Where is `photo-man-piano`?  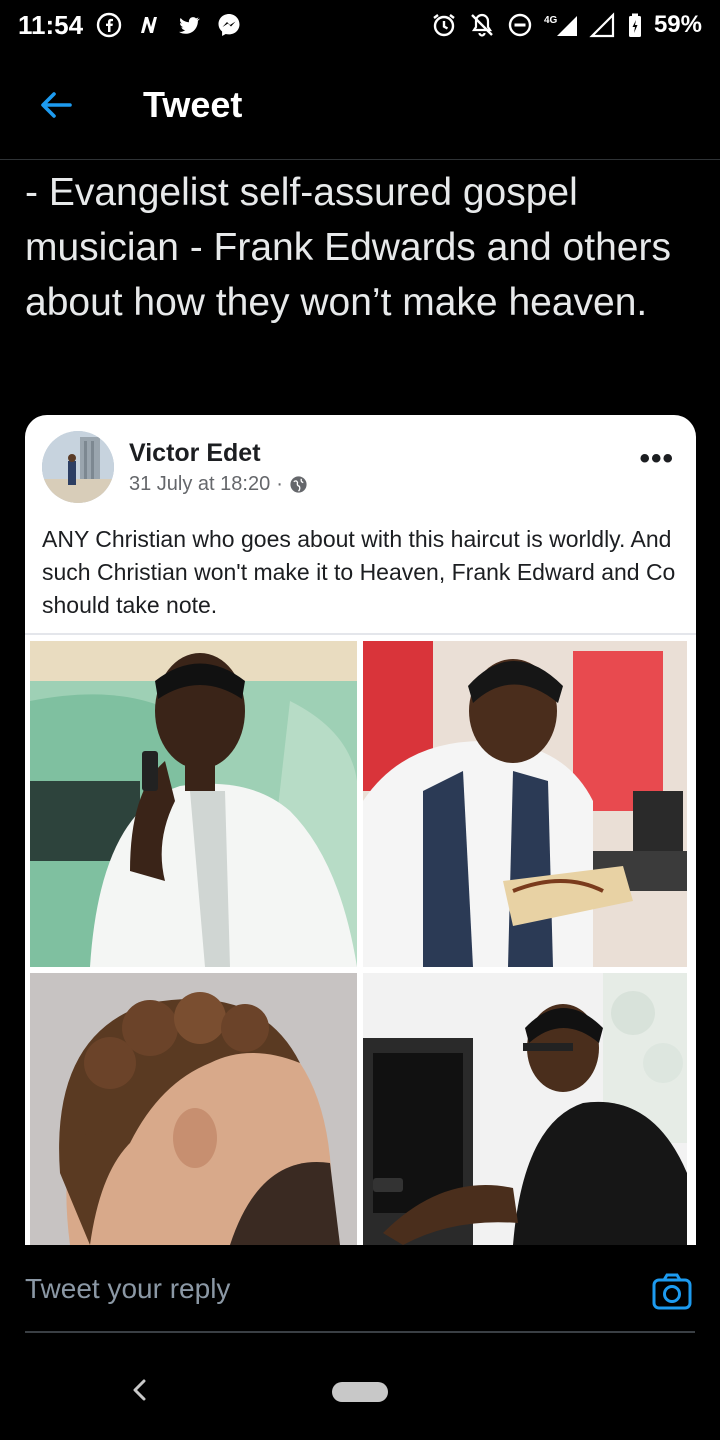 photo-man-piano is located at coordinates (525, 1109).